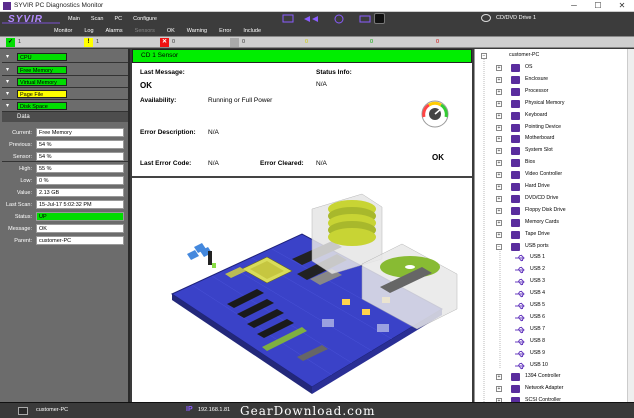 The height and width of the screenshot is (418, 634). What do you see at coordinates (65, 181) in the screenshot?
I see `data-row-low: Low: 0 %` at bounding box center [65, 181].